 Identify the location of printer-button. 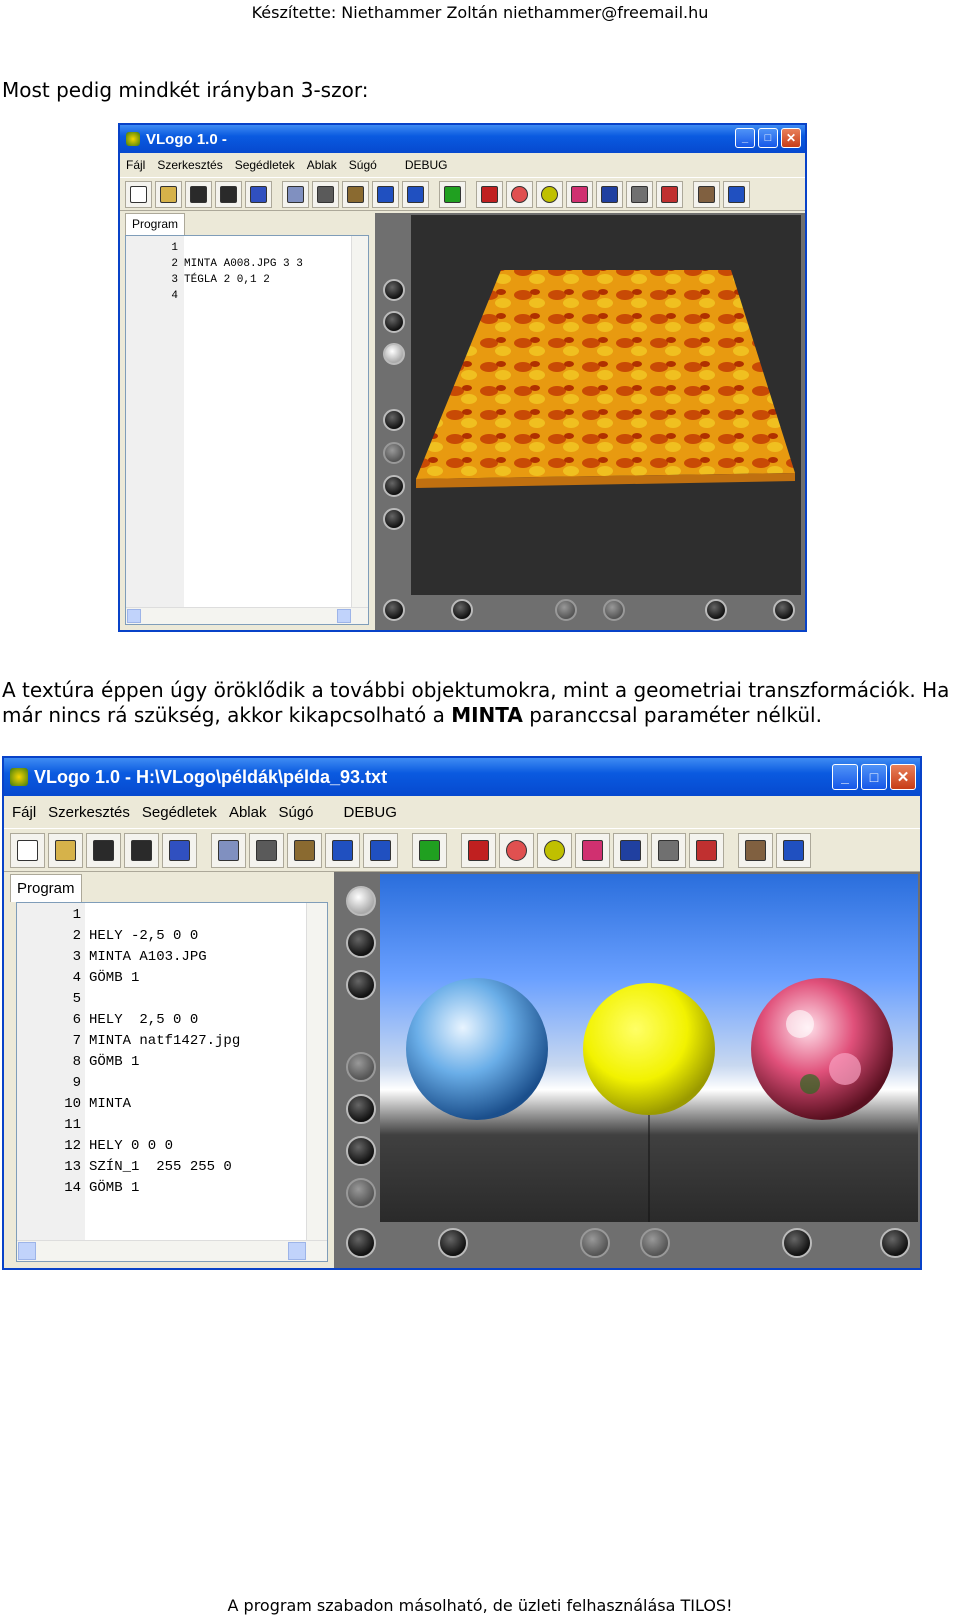
(668, 850).